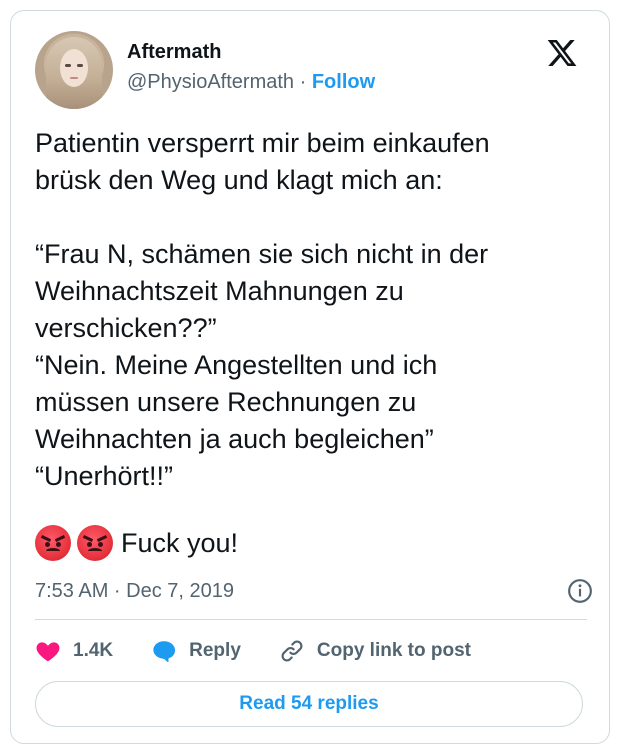 Image resolution: width=620 pixels, height=754 pixels. What do you see at coordinates (180, 542) in the screenshot?
I see `tweet-tail-text: Fuck you!` at bounding box center [180, 542].